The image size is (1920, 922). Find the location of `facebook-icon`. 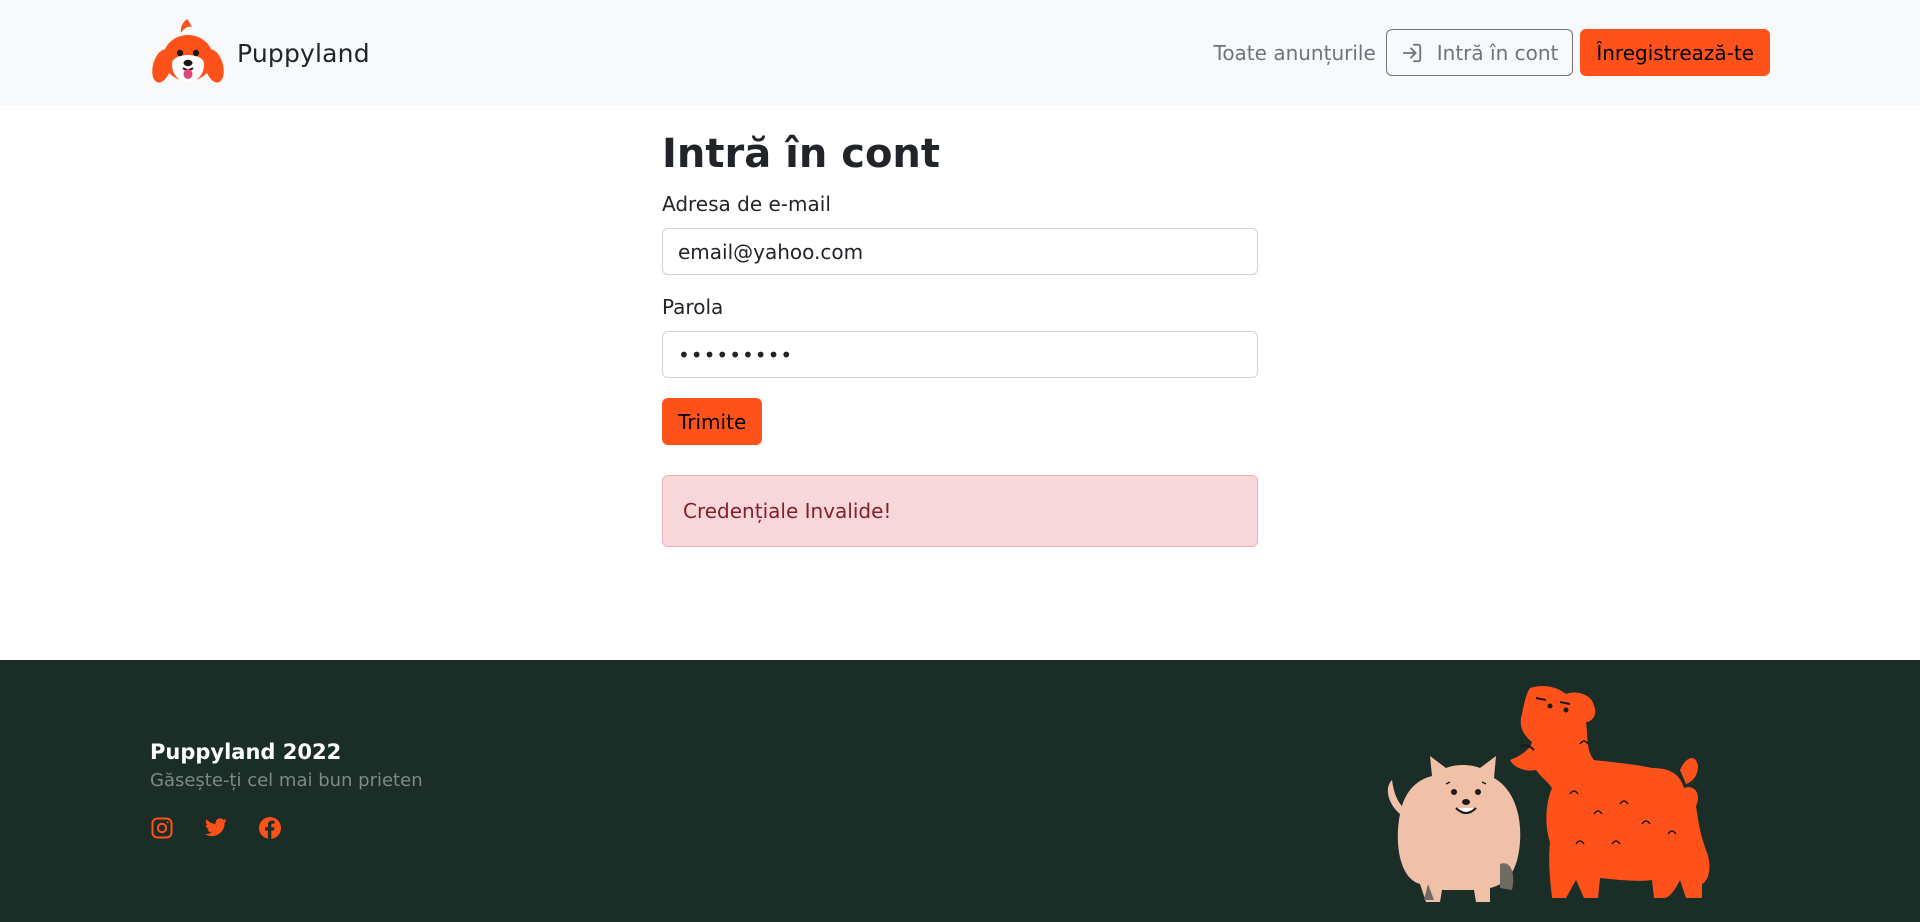

facebook-icon is located at coordinates (270, 828).